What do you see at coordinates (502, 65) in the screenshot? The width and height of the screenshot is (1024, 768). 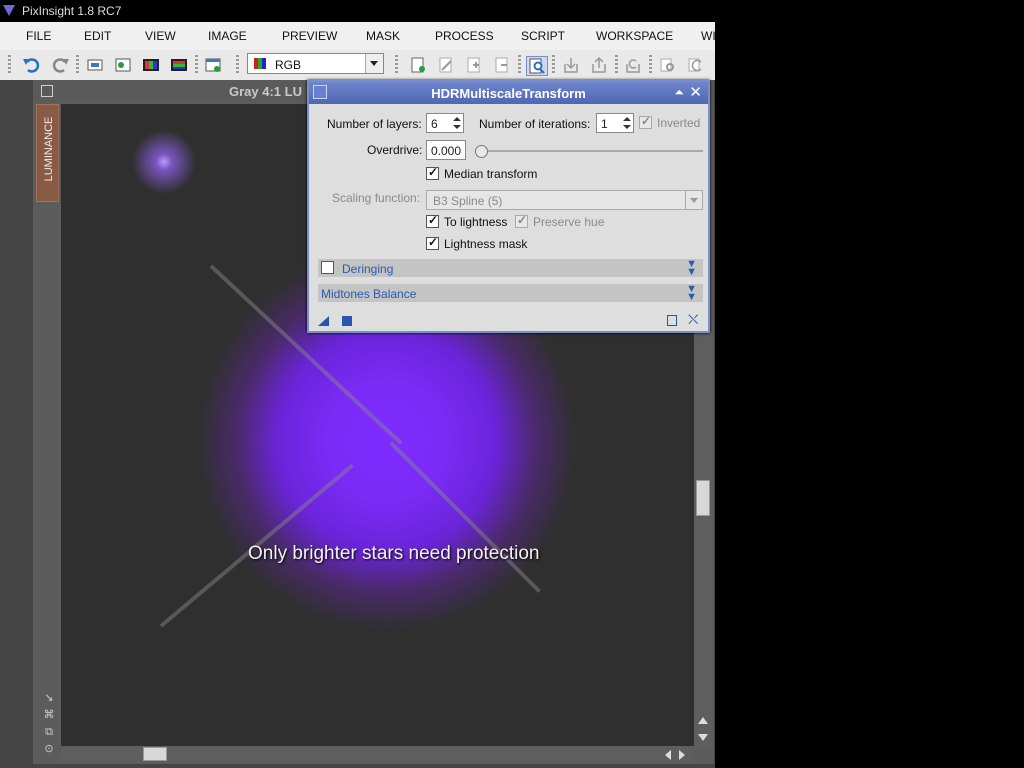 I see `remove-preview-icon` at bounding box center [502, 65].